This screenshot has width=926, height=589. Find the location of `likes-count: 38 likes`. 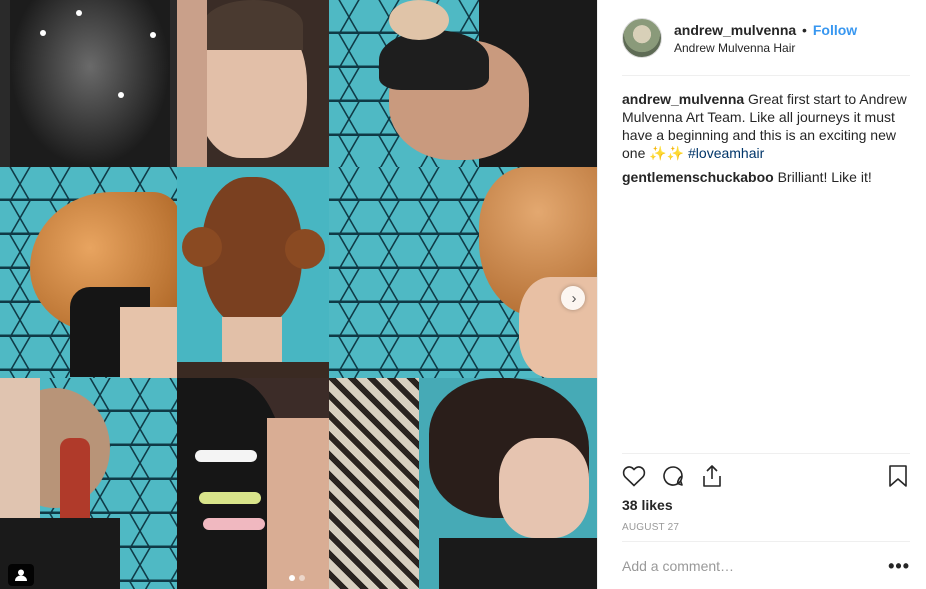

likes-count: 38 likes is located at coordinates (647, 505).